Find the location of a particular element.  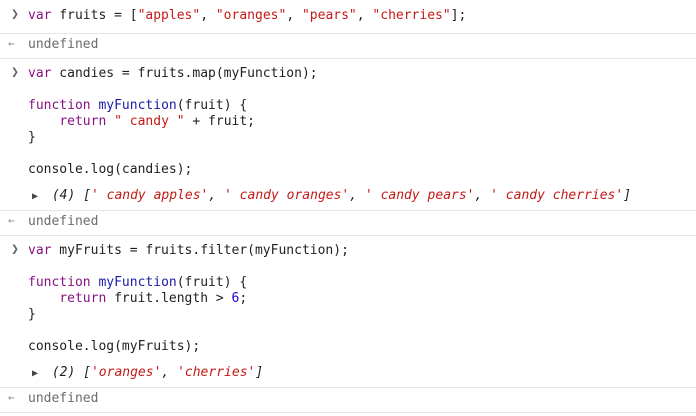

string-literal: "cherries" is located at coordinates (411, 15).